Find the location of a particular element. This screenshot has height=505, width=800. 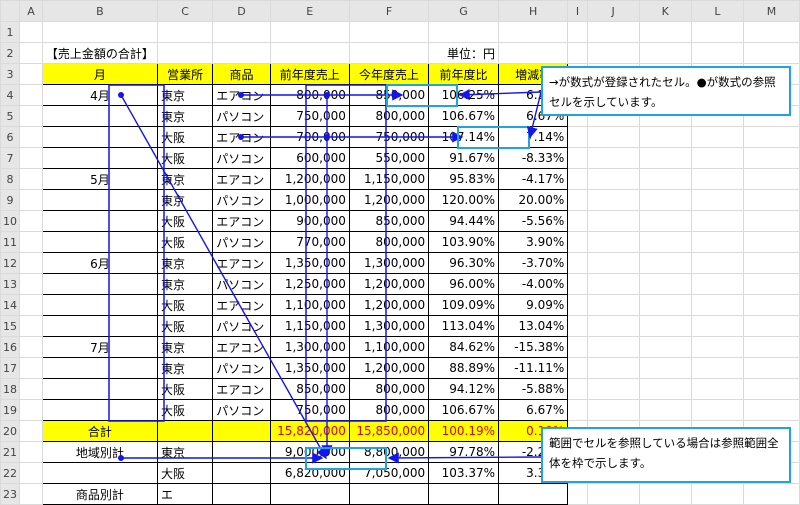

cell-E13: 1,250,000 is located at coordinates (309, 284).